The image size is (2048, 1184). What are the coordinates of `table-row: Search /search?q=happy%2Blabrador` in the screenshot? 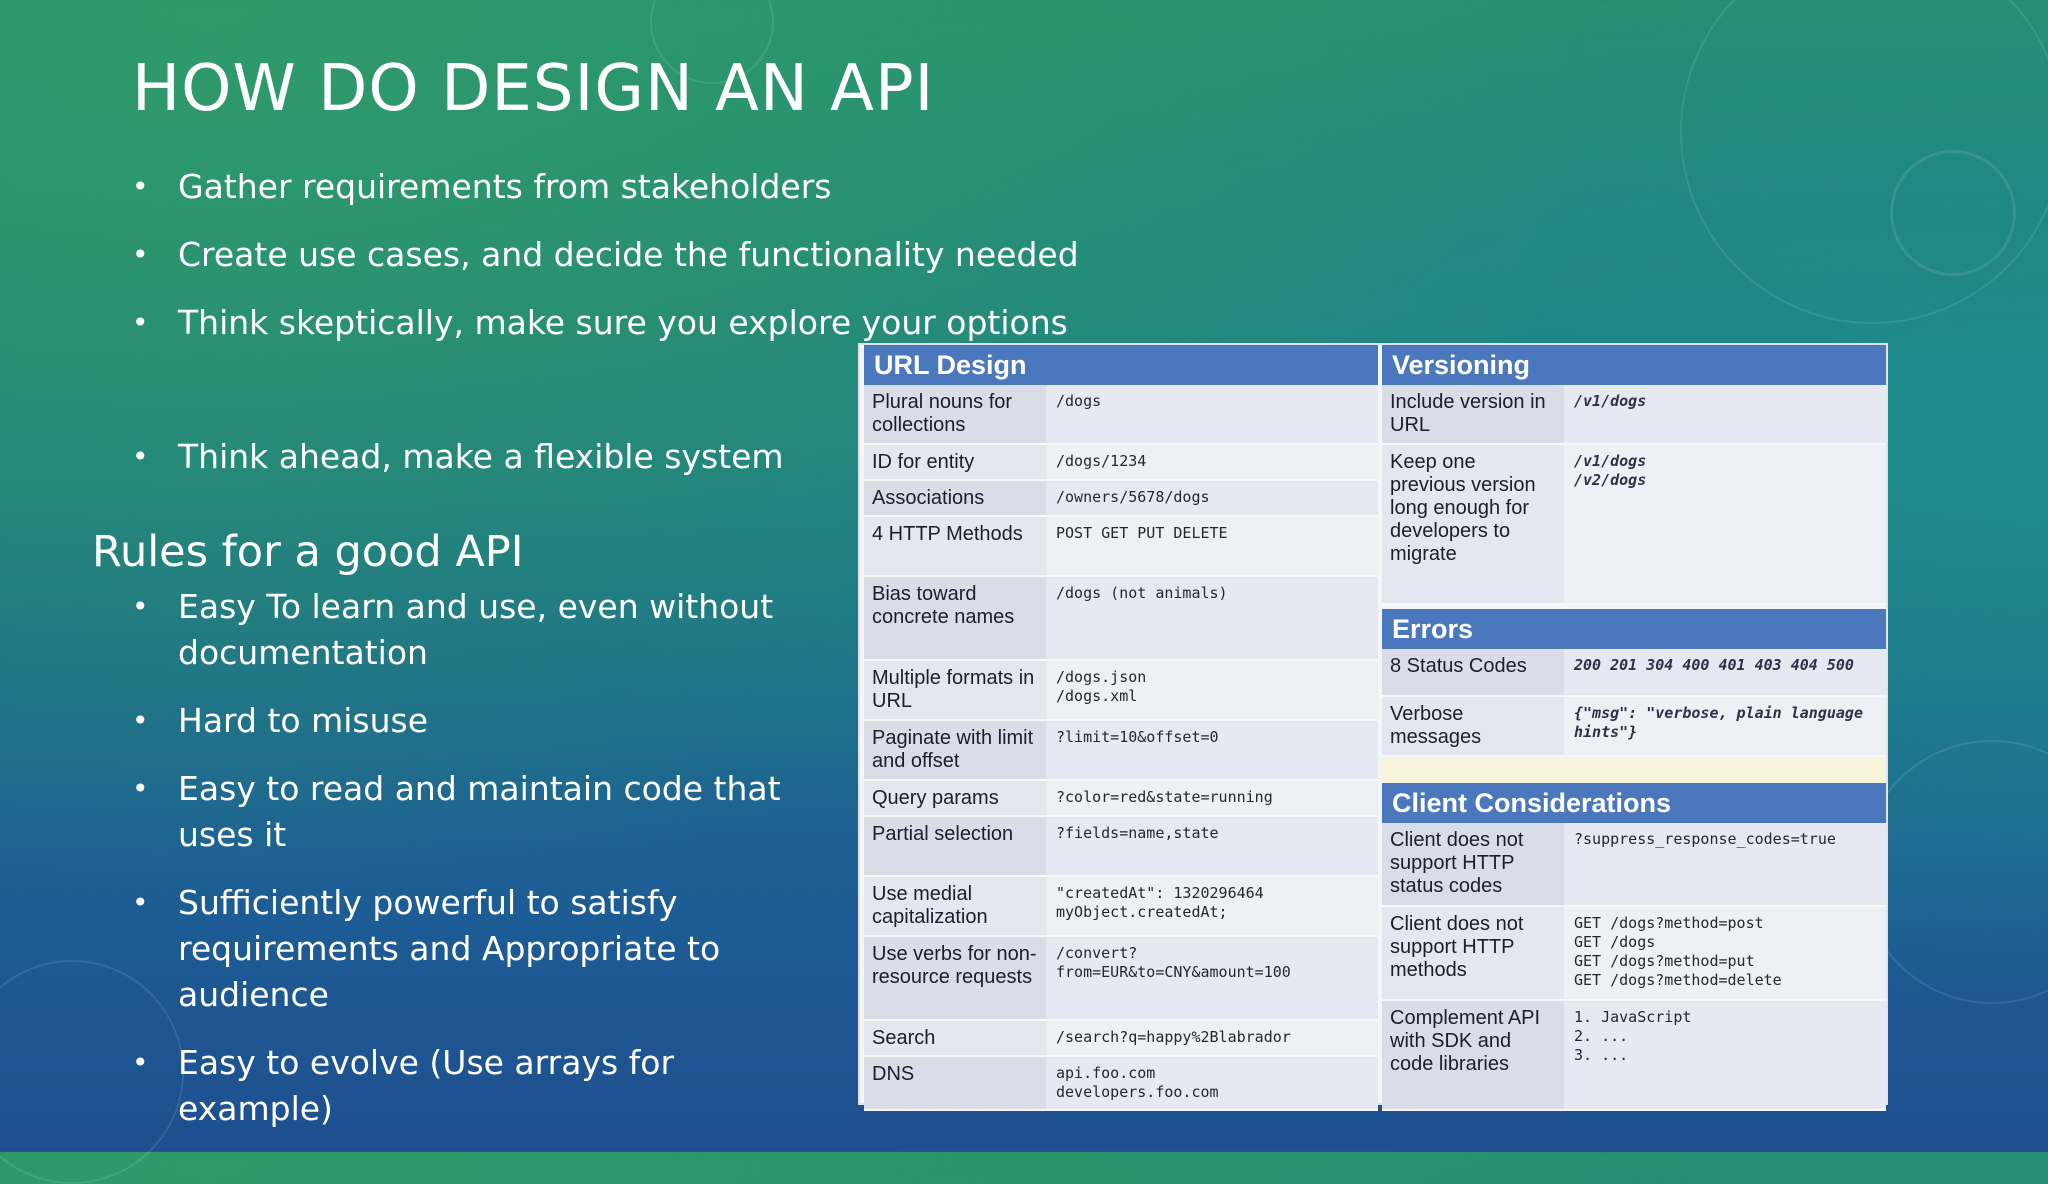 It's located at (1121, 1039).